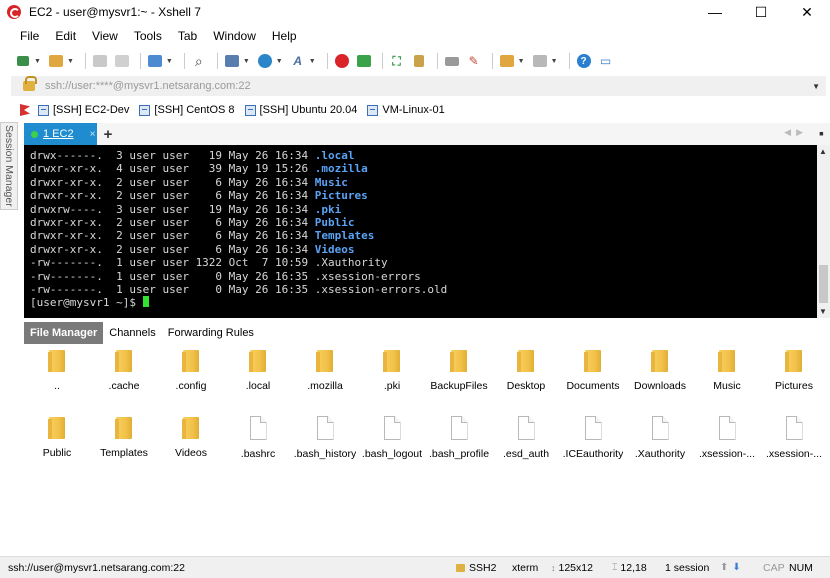 The width and height of the screenshot is (830, 578). What do you see at coordinates (507, 61) in the screenshot?
I see `add-icon` at bounding box center [507, 61].